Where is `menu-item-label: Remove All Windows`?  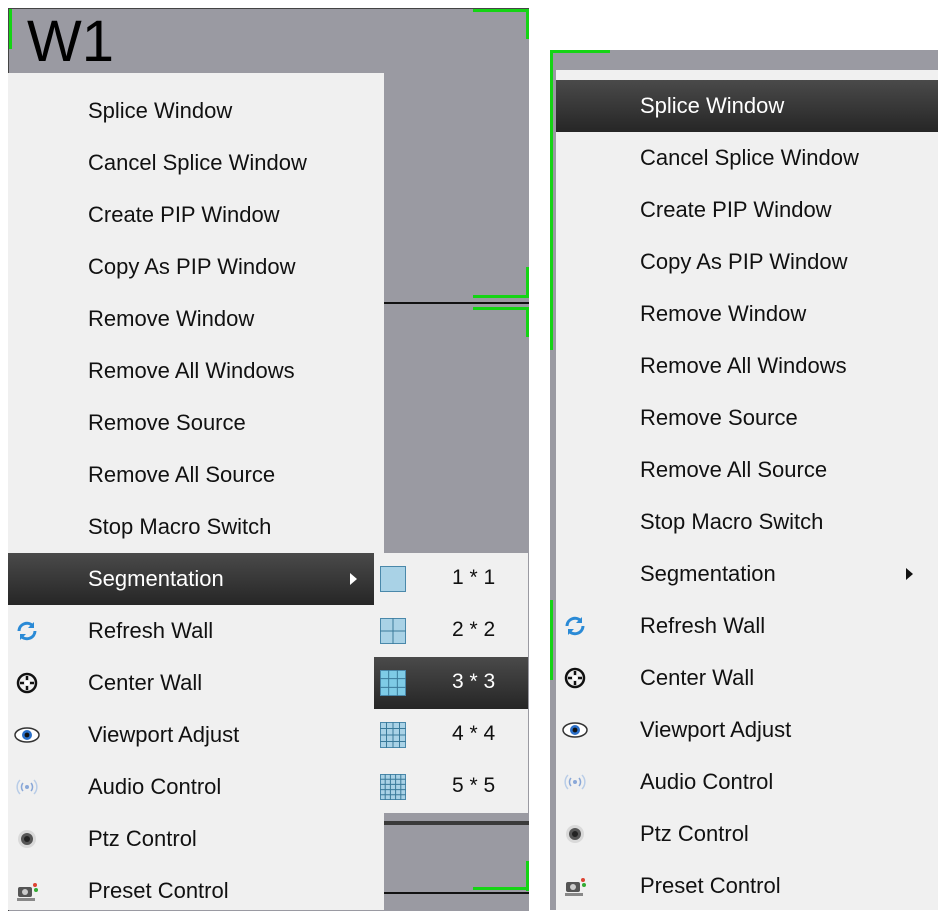 menu-item-label: Remove All Windows is located at coordinates (191, 370).